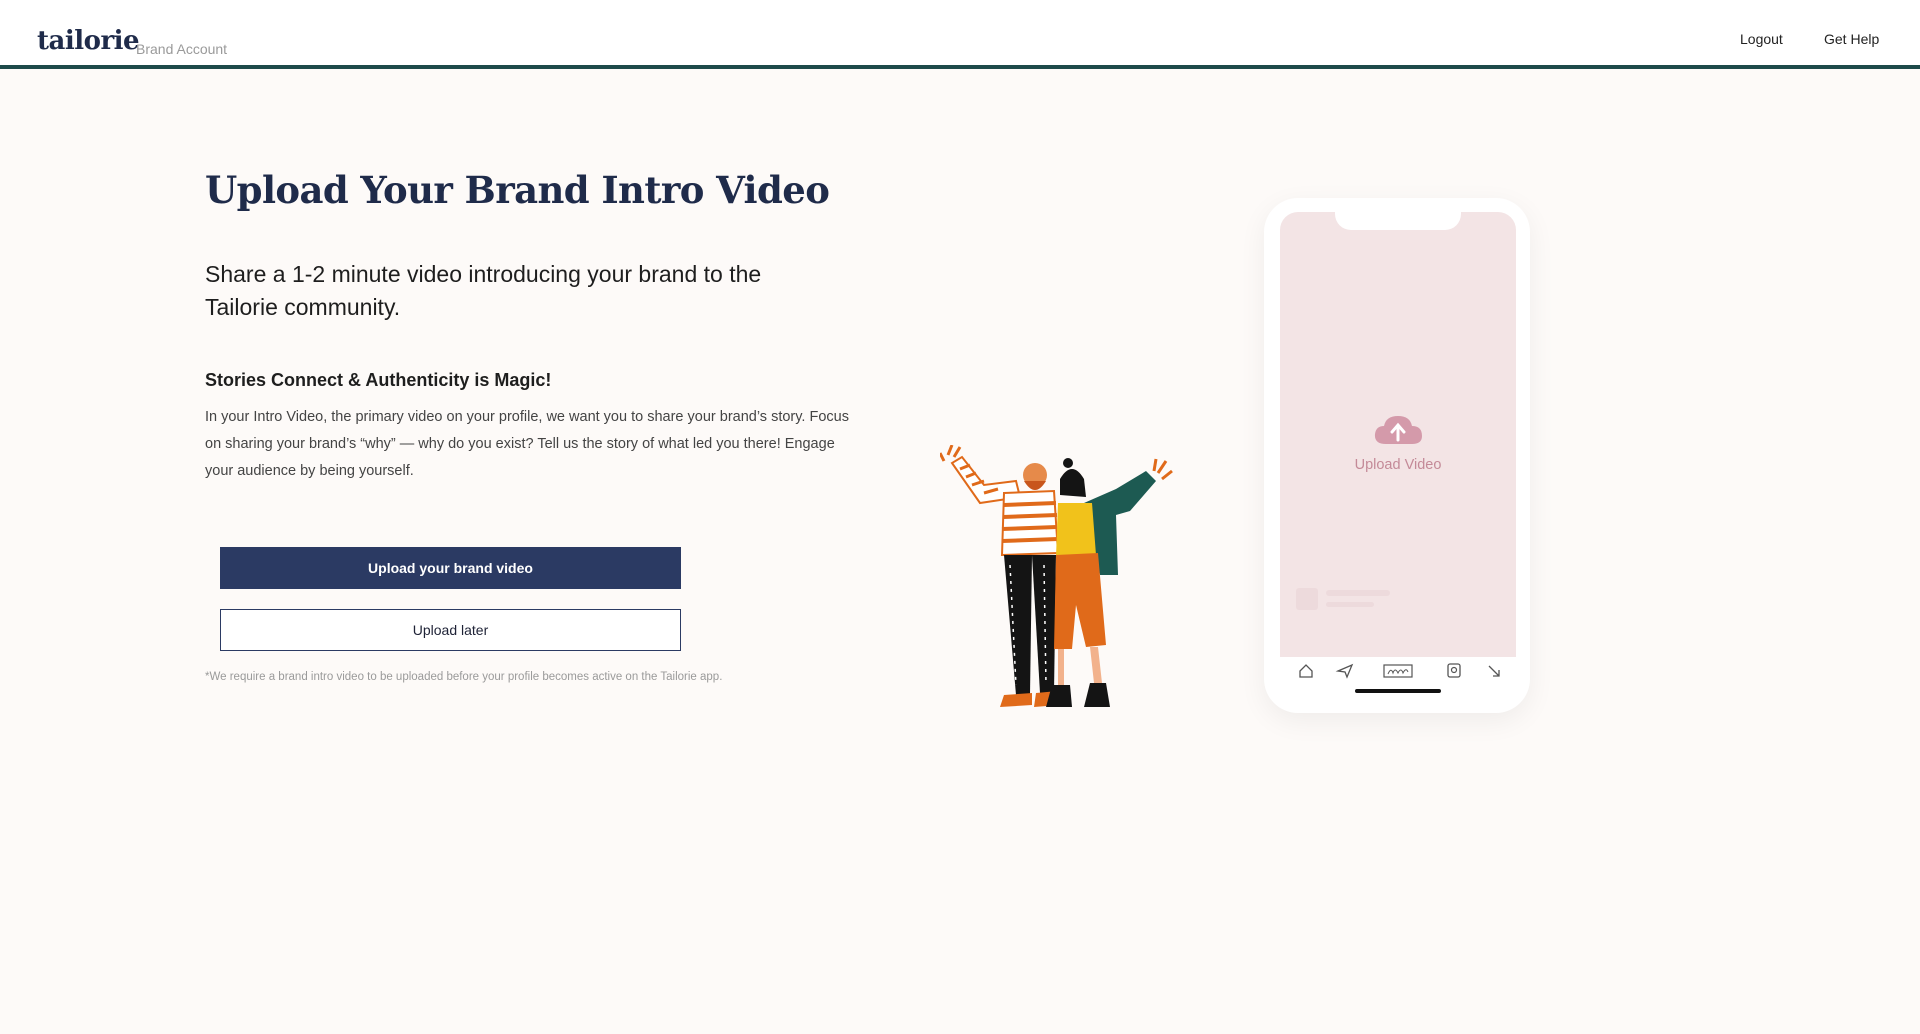  Describe the element at coordinates (1343, 599) in the screenshot. I see `feed-placeholder` at that location.